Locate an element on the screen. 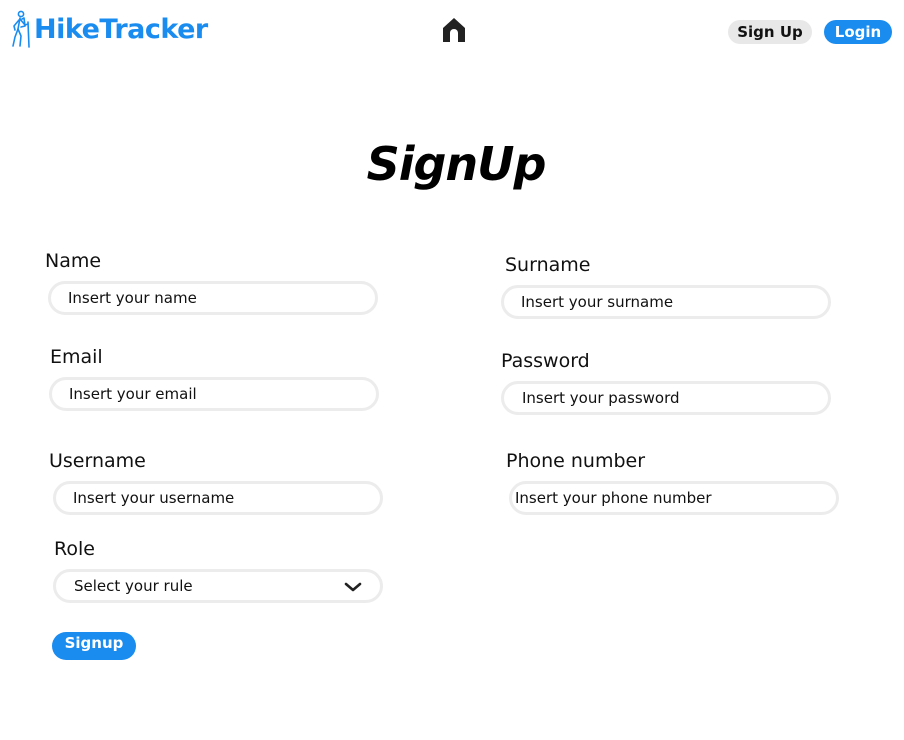 The width and height of the screenshot is (904, 740). name-label: Name is located at coordinates (73, 261).